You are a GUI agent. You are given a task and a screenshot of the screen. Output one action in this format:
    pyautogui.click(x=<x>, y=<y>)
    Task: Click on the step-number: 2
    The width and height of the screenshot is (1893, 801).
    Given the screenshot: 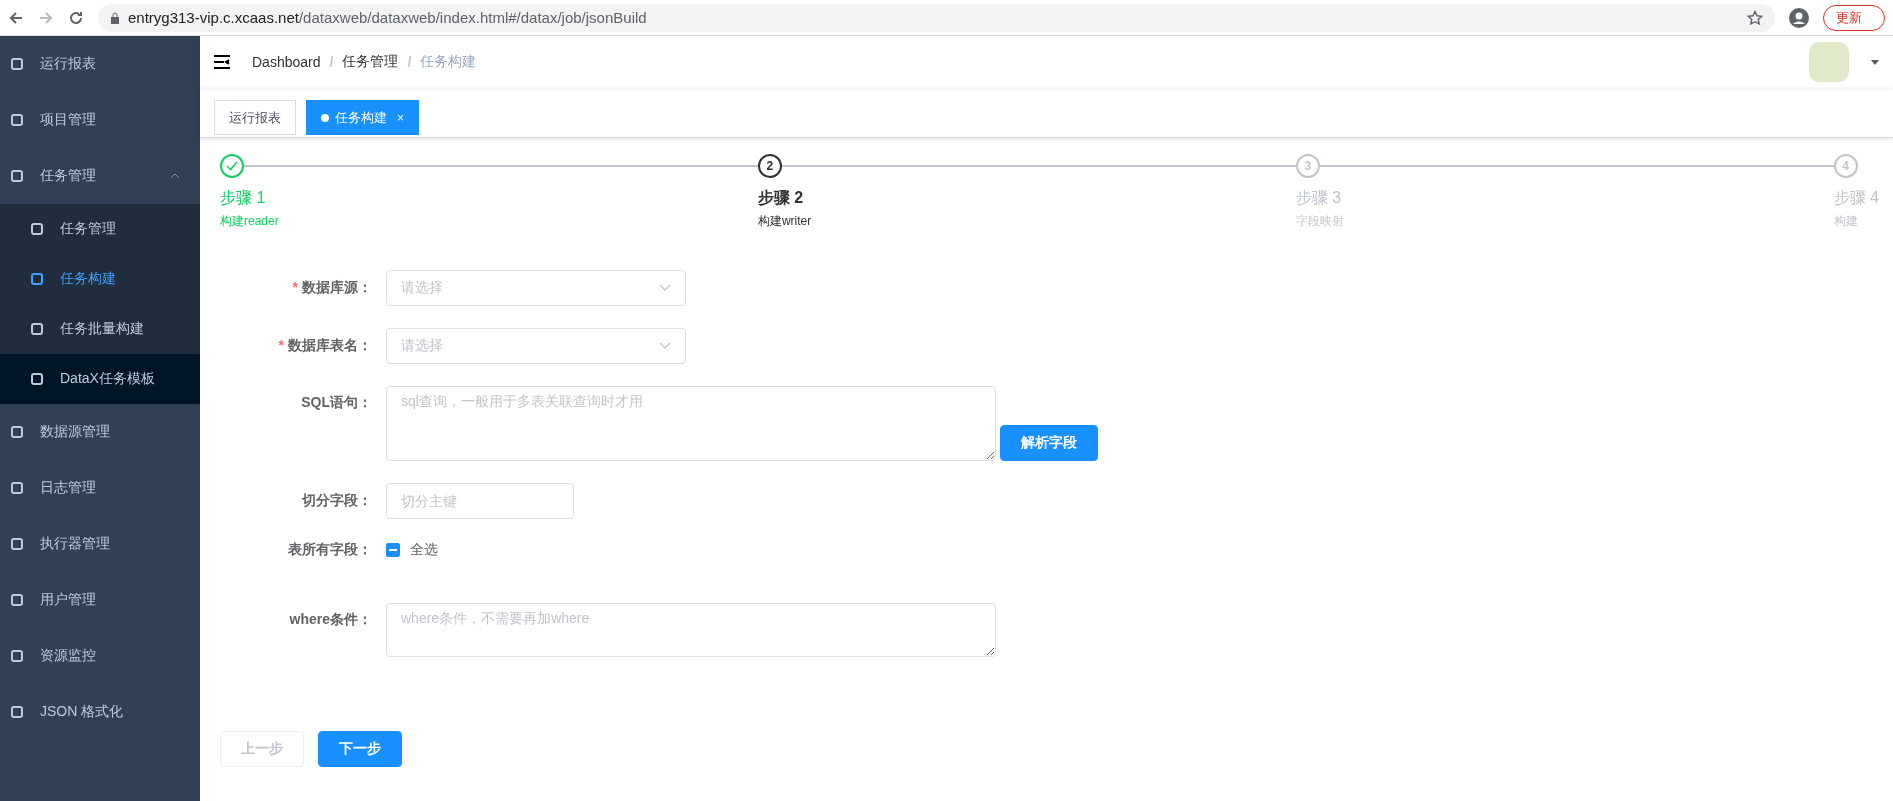 What is the action you would take?
    pyautogui.click(x=769, y=166)
    